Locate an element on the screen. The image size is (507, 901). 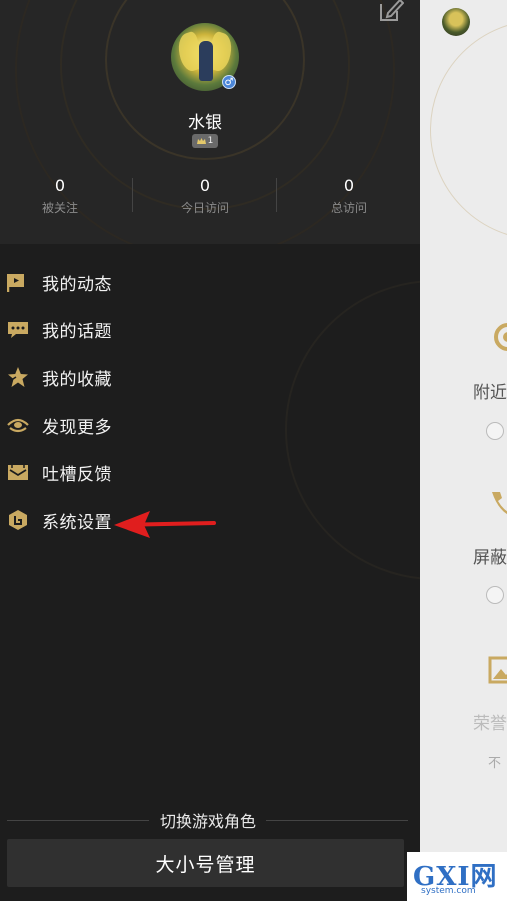
phone-icon is located at coordinates (499, 503).